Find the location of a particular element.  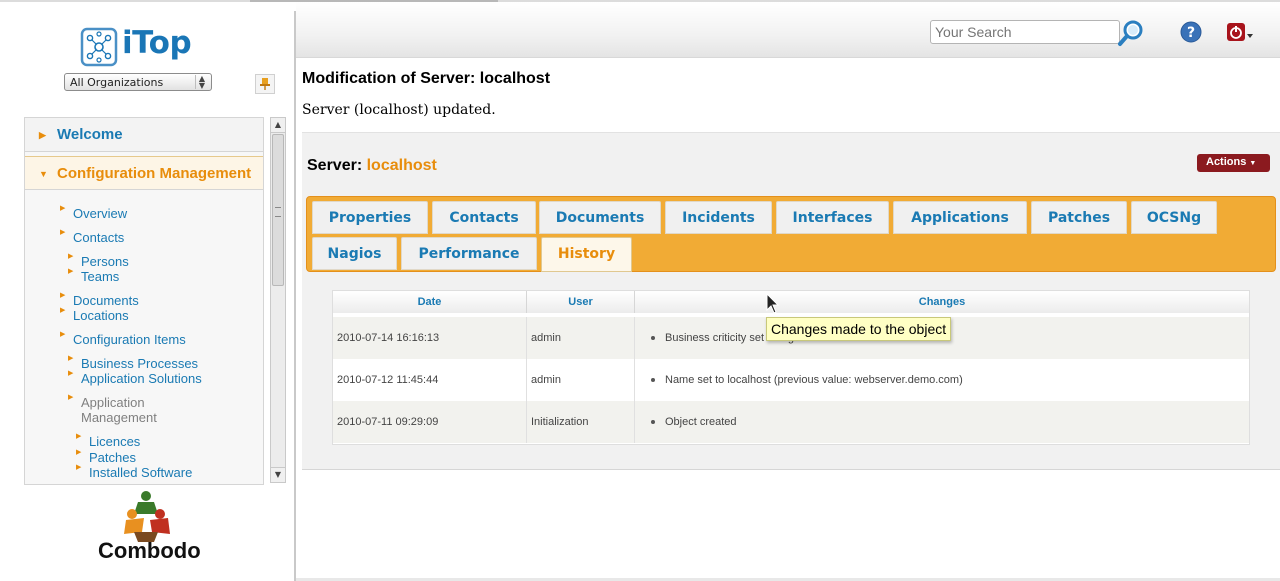

scroll-down-icon: ▼ is located at coordinates (278, 474).